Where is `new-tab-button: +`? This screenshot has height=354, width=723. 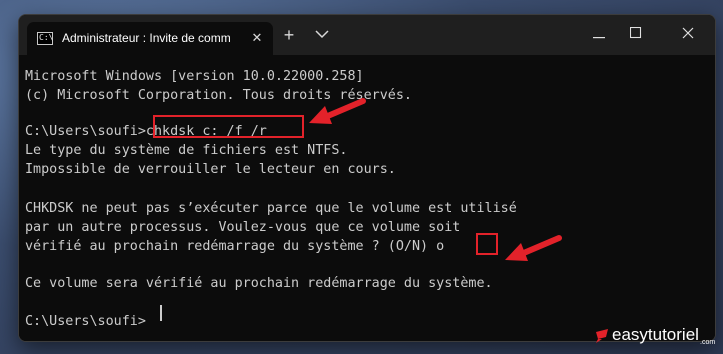 new-tab-button: + is located at coordinates (289, 35).